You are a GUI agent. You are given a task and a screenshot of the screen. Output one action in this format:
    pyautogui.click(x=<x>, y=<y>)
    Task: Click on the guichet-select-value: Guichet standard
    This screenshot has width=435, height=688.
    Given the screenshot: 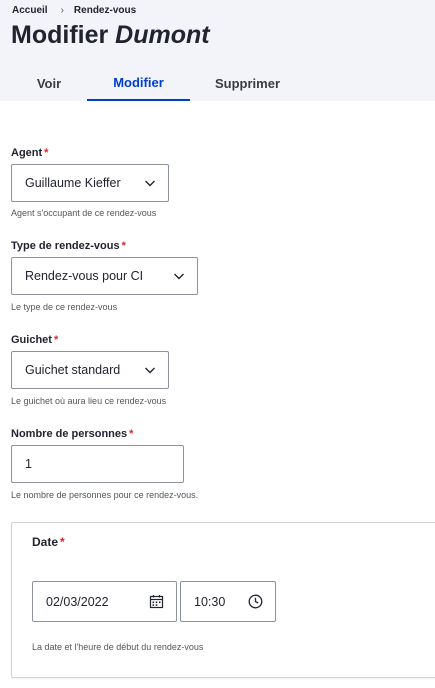 What is the action you would take?
    pyautogui.click(x=73, y=370)
    